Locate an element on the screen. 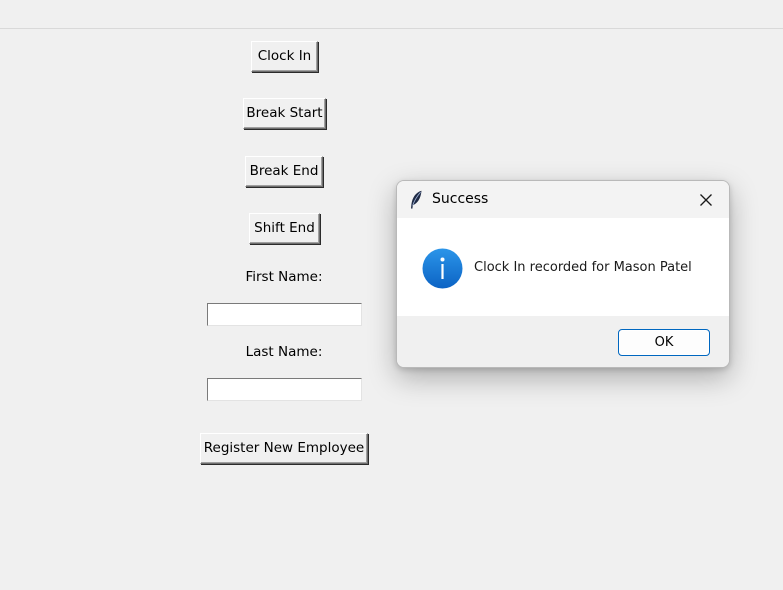 This screenshot has height=590, width=783. break-end-button: Break End is located at coordinates (284, 171).